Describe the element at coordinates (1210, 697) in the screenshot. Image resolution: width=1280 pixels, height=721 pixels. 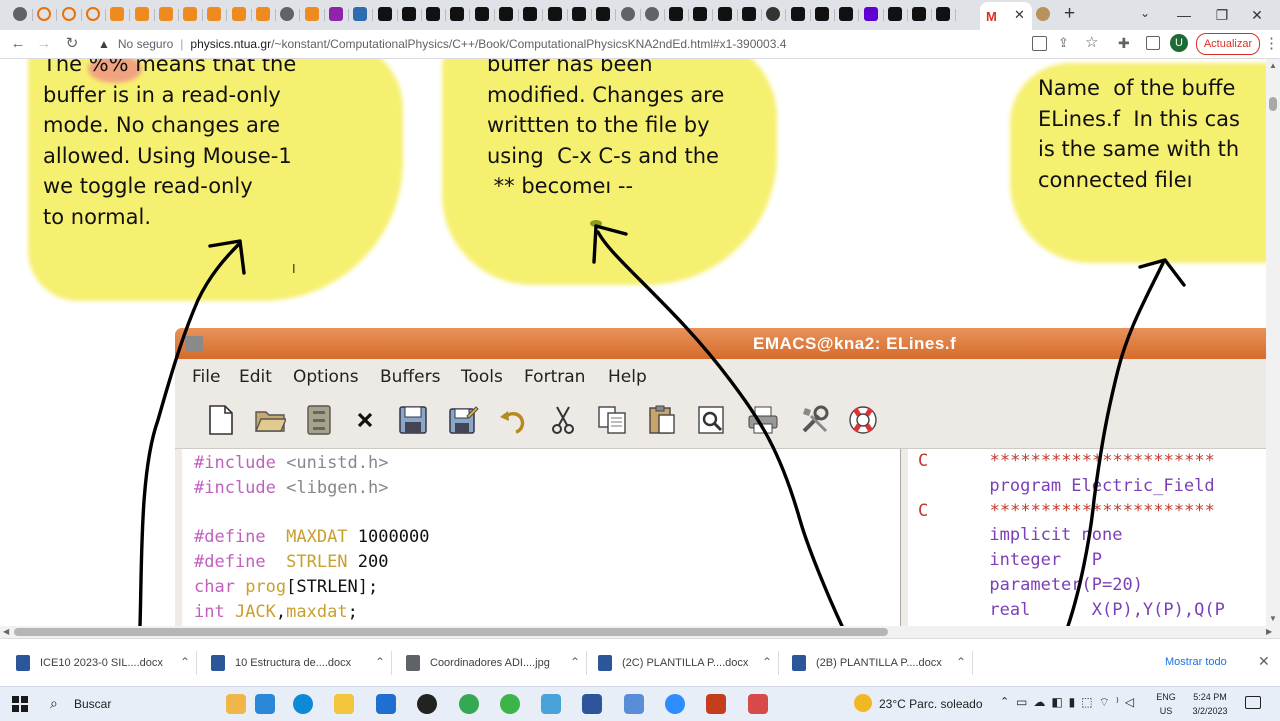
I see `clock-time: 5:24 PM` at that location.